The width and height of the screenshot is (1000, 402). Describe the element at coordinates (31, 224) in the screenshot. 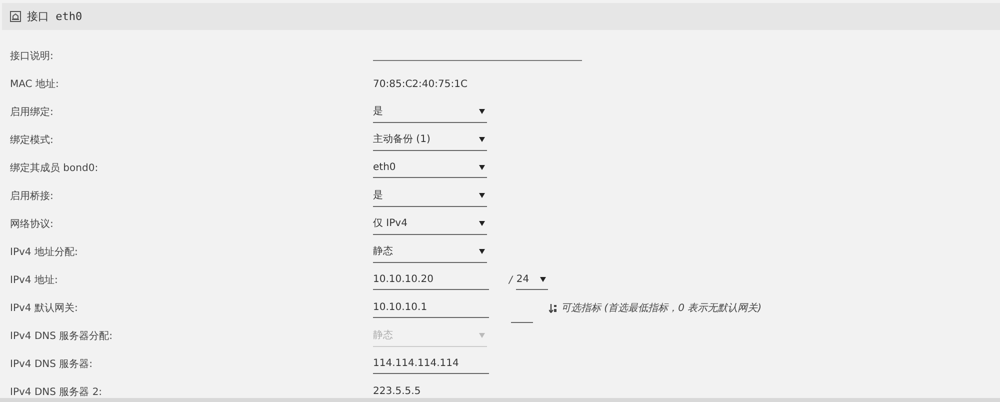

I see `field-label: 网络协议:` at that location.